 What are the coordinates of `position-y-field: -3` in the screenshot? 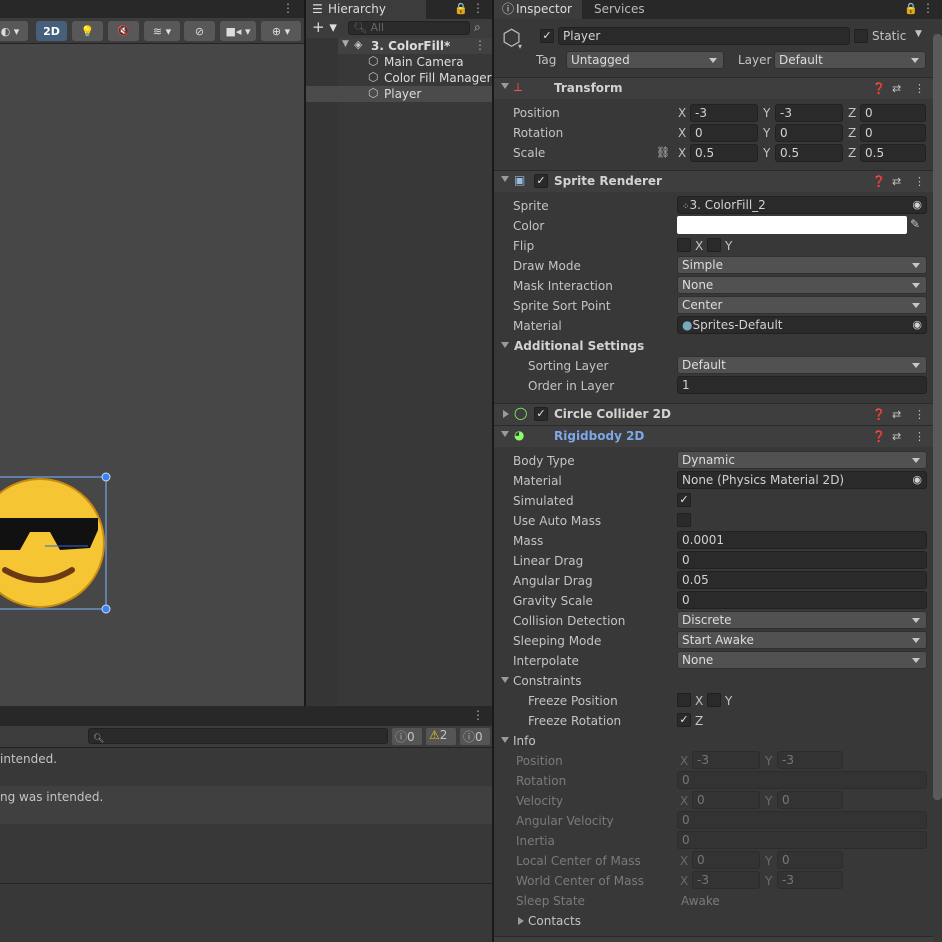 It's located at (809, 113).